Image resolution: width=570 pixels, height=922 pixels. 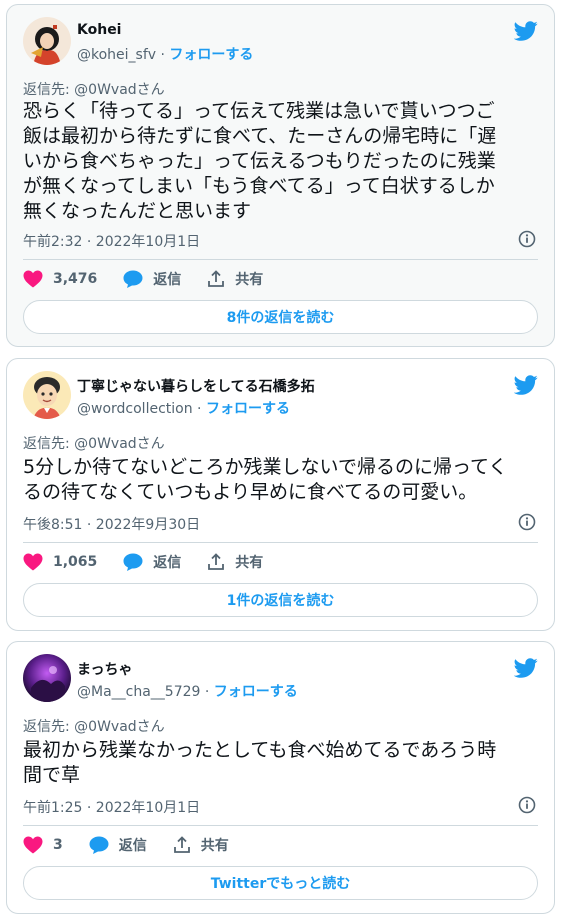 I want to click on read-more-button: Twitterでもっと読む, so click(x=280, y=883).